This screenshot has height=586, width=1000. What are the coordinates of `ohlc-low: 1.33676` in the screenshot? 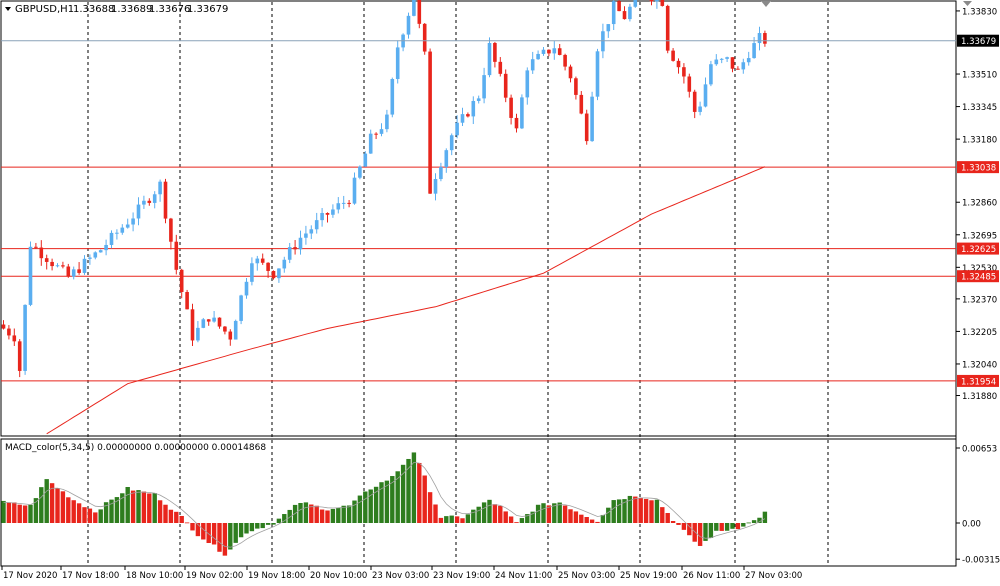 It's located at (169, 9).